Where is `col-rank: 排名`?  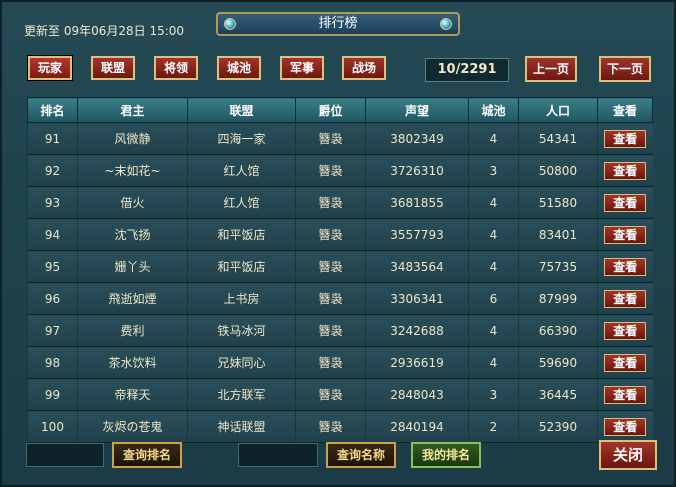 col-rank: 排名 is located at coordinates (52, 110).